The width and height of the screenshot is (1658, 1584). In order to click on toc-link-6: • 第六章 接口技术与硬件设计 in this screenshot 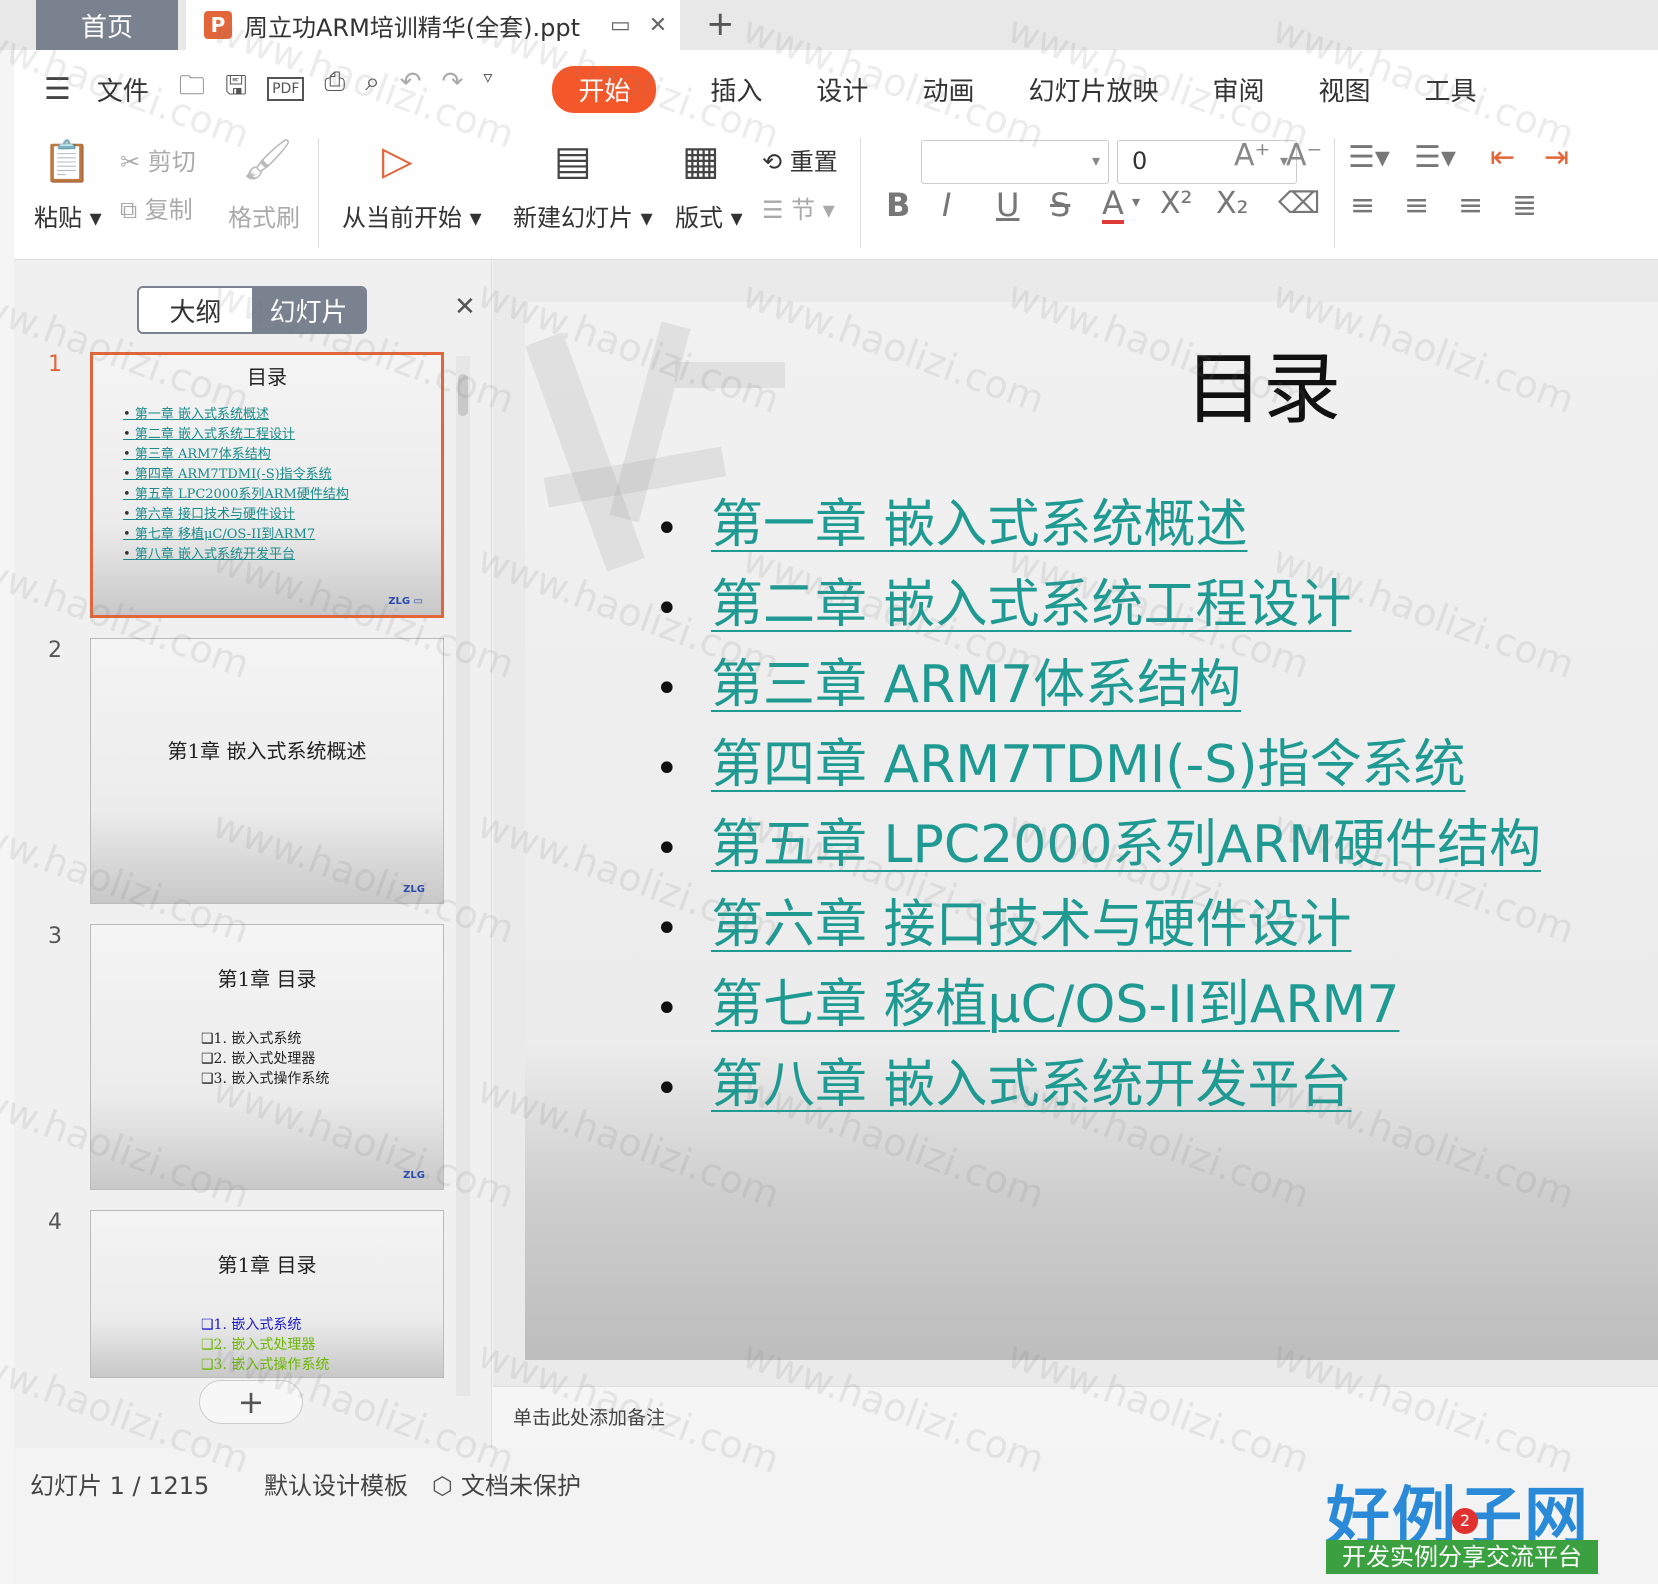, I will do `click(1098, 925)`.